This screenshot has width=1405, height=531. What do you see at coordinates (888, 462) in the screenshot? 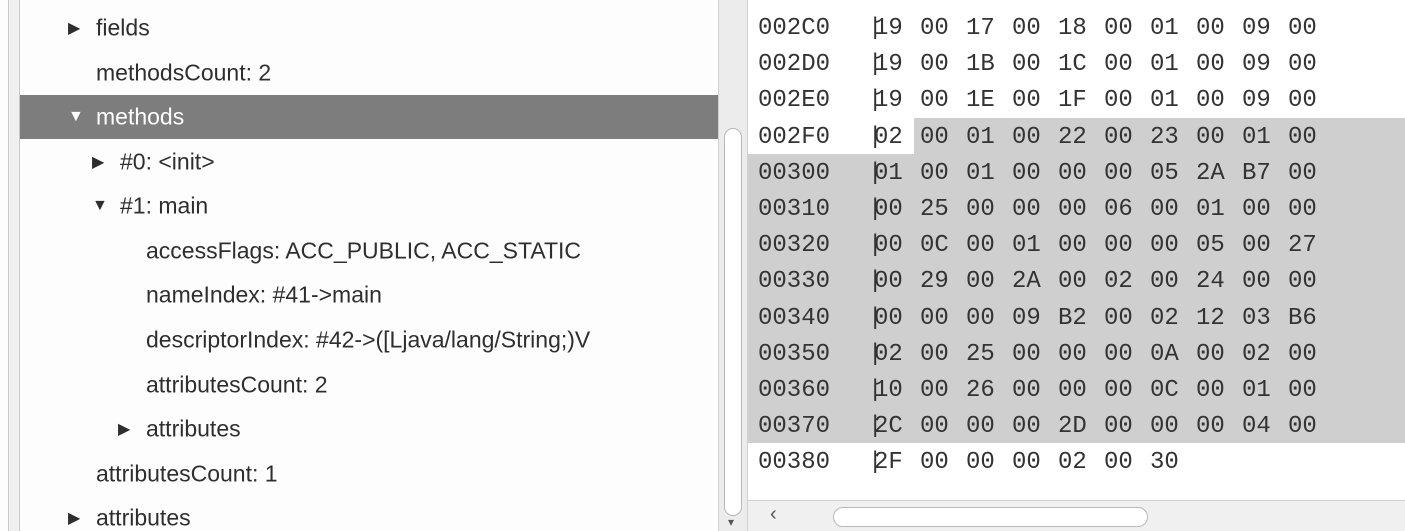
I see `hex-byte: 2F` at bounding box center [888, 462].